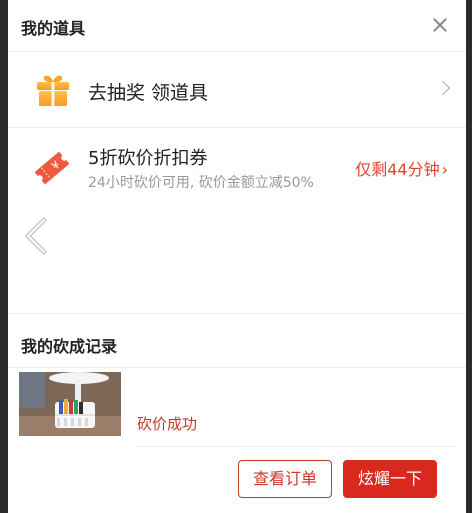  I want to click on coupon-remaining-text: 仅剩44分钟, so click(397, 169).